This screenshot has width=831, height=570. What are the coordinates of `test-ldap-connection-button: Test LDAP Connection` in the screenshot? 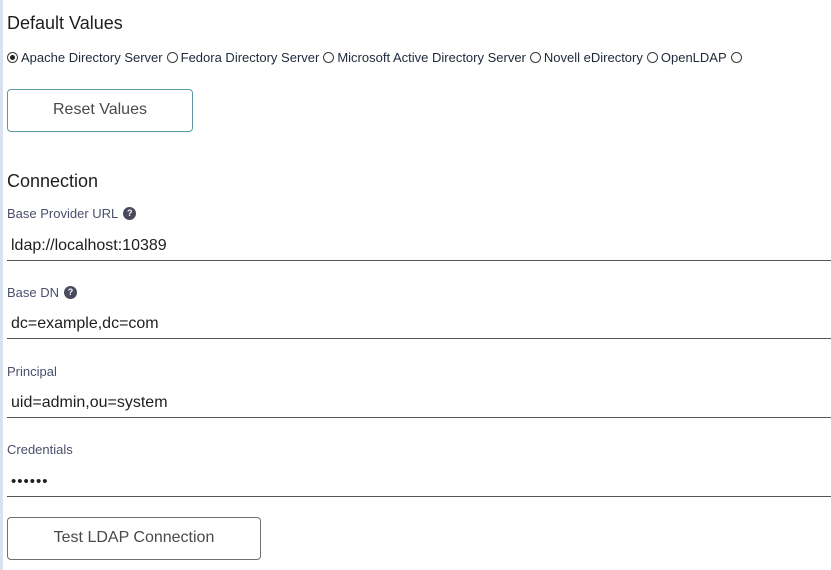 It's located at (134, 538).